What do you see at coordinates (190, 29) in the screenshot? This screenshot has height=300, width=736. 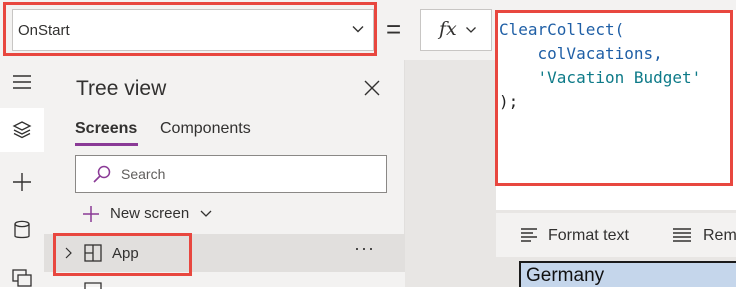 I see `highlight-box-property` at bounding box center [190, 29].